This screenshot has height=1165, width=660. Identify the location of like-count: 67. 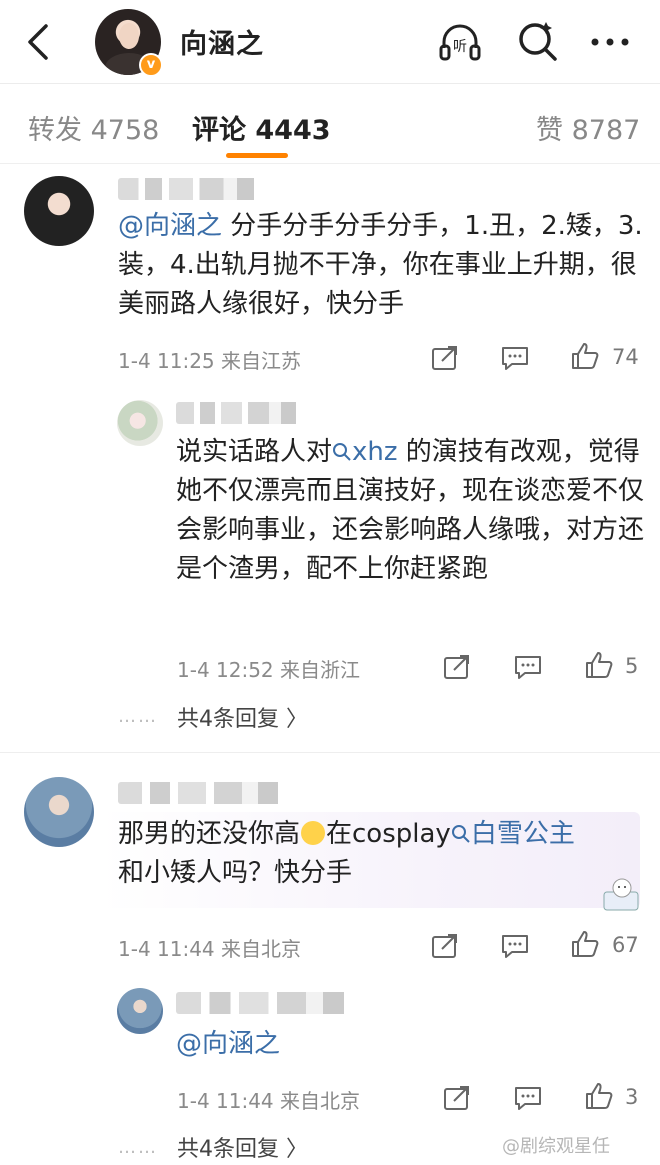
(625, 945).